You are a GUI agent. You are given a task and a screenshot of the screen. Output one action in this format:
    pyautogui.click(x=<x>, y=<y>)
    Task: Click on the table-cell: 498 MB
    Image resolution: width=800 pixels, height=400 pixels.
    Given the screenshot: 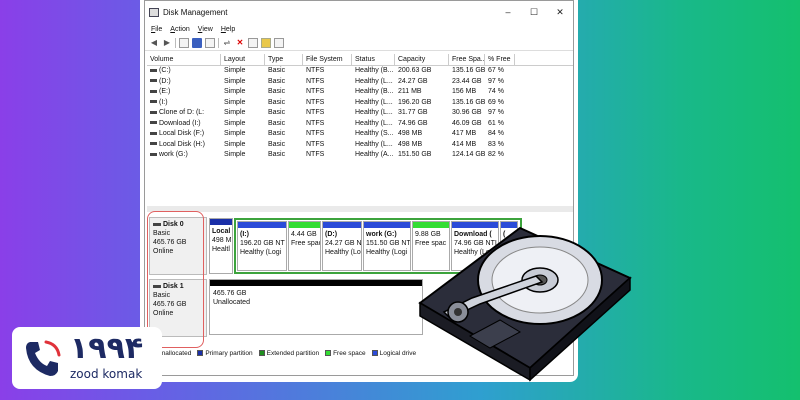 What is the action you would take?
    pyautogui.click(x=410, y=133)
    